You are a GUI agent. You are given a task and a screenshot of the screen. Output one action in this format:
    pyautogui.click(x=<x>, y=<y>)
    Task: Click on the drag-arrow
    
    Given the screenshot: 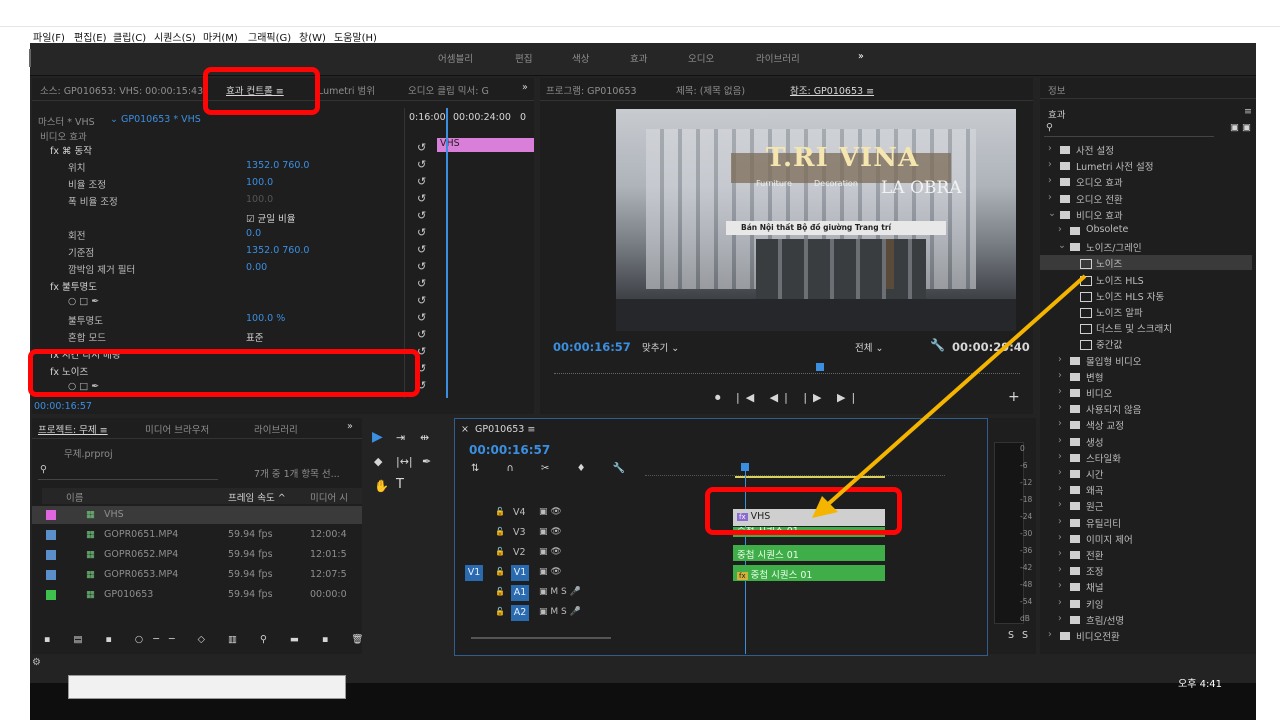 What is the action you would take?
    pyautogui.click(x=949, y=396)
    